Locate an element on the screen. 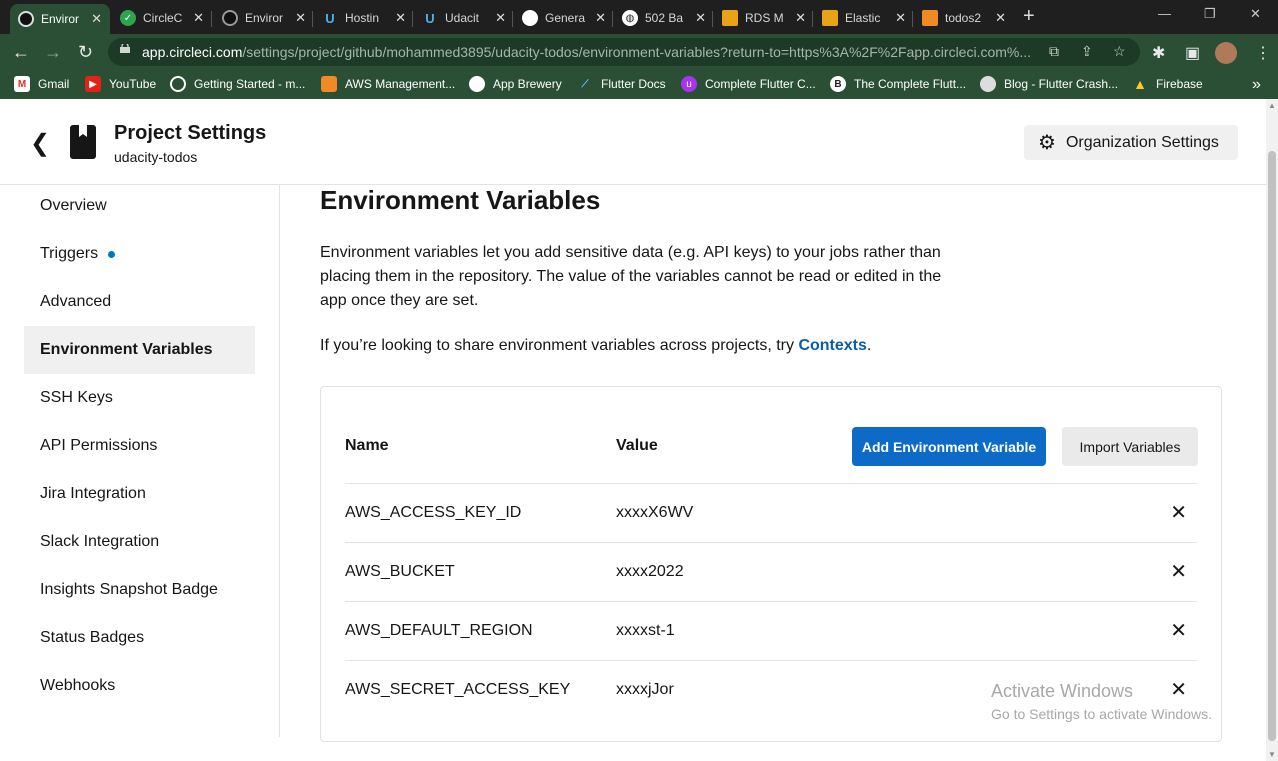 The width and height of the screenshot is (1278, 761). reload-icon: ↻ is located at coordinates (85, 52).